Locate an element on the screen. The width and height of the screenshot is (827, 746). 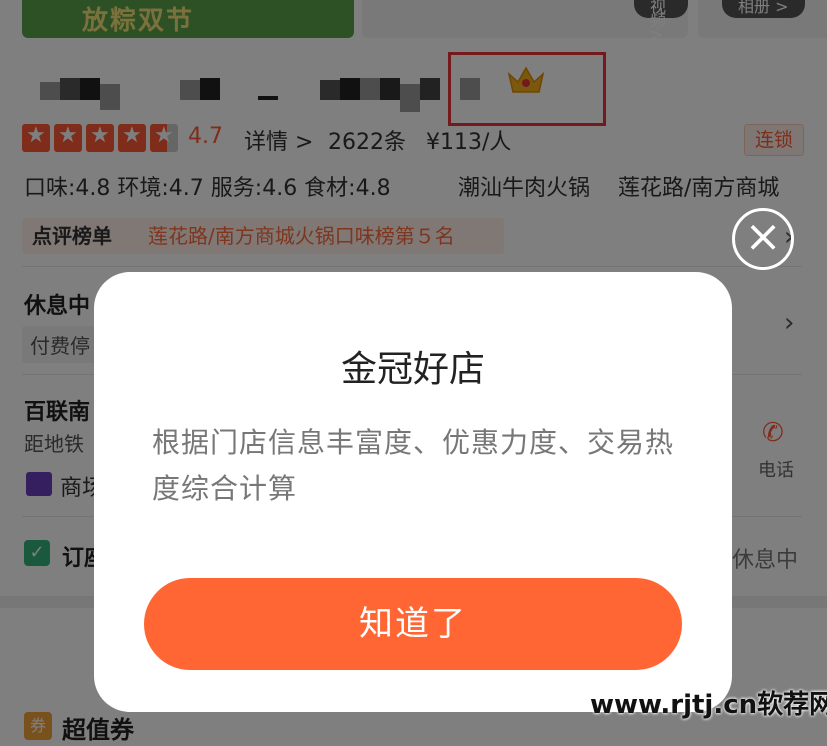
close-icon: × is located at coordinates (763, 239).